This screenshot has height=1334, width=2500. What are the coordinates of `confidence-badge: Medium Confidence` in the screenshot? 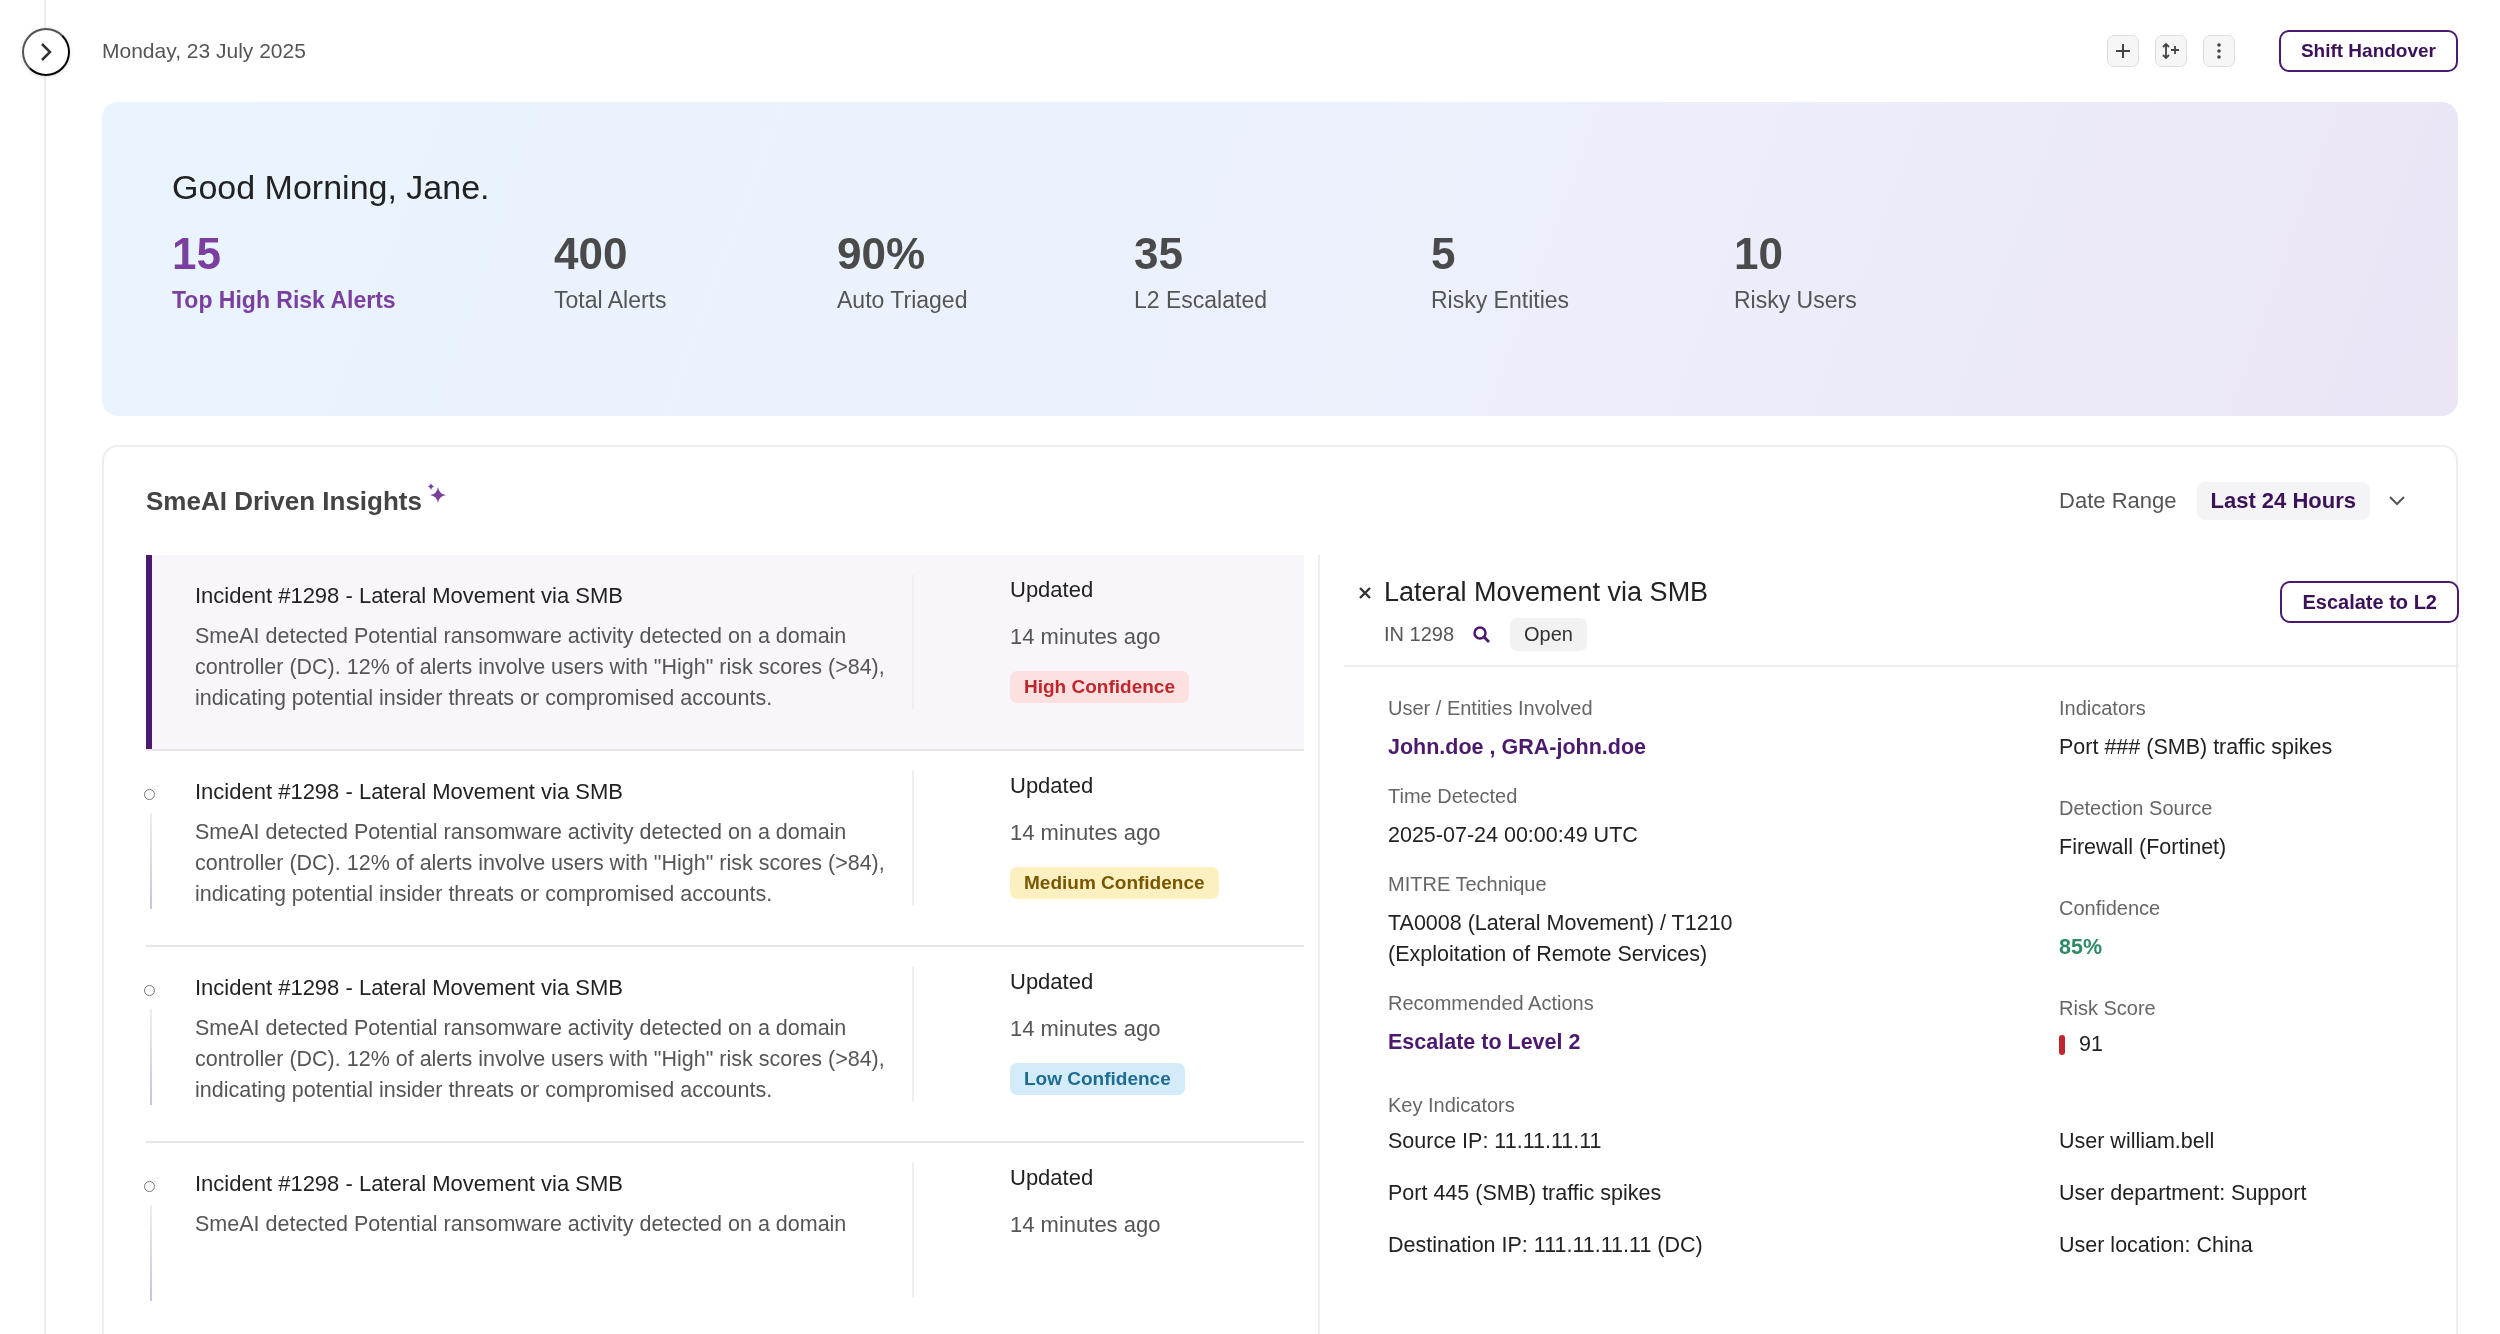 It's located at (1114, 883).